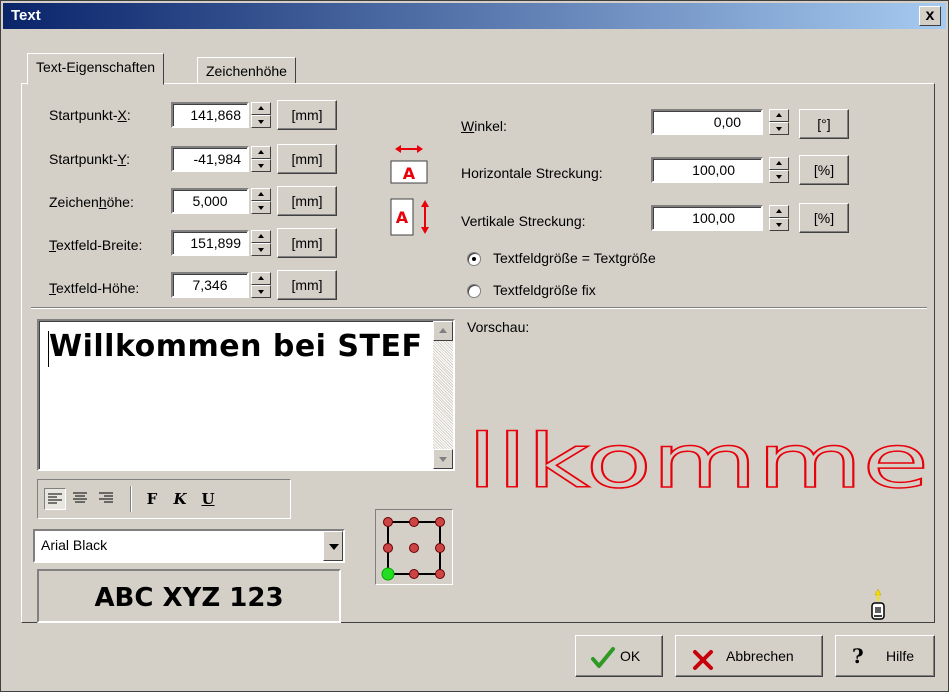 This screenshot has height=692, width=949. What do you see at coordinates (707, 122) in the screenshot?
I see `angle-input: 0,00` at bounding box center [707, 122].